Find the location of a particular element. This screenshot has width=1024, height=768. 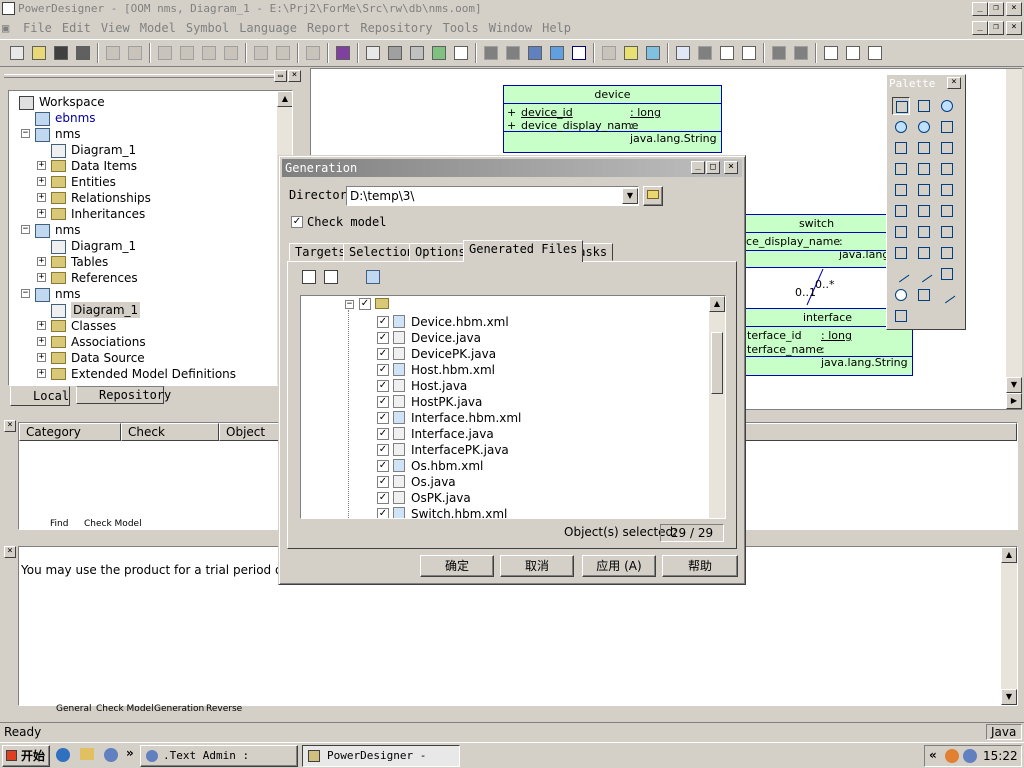

generate-icon is located at coordinates (417, 53).